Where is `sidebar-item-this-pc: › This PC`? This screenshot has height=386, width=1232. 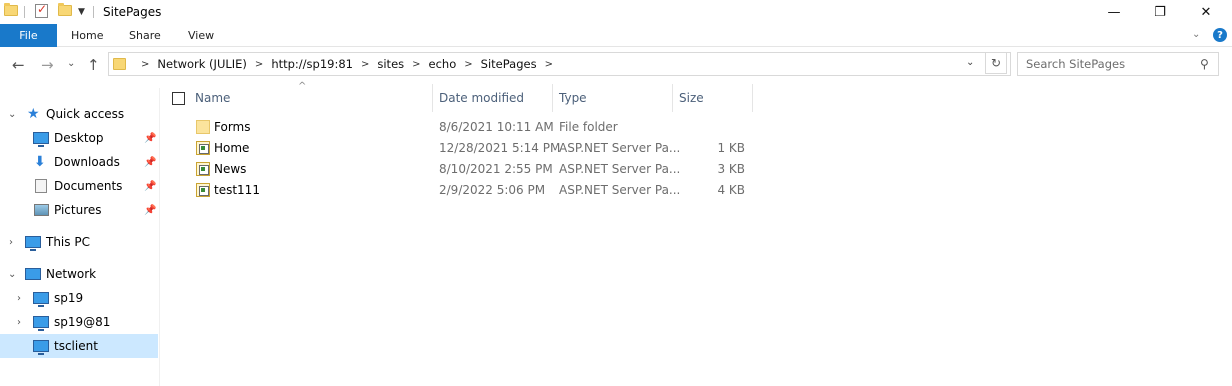
sidebar-item-this-pc: › This PC is located at coordinates (79, 242).